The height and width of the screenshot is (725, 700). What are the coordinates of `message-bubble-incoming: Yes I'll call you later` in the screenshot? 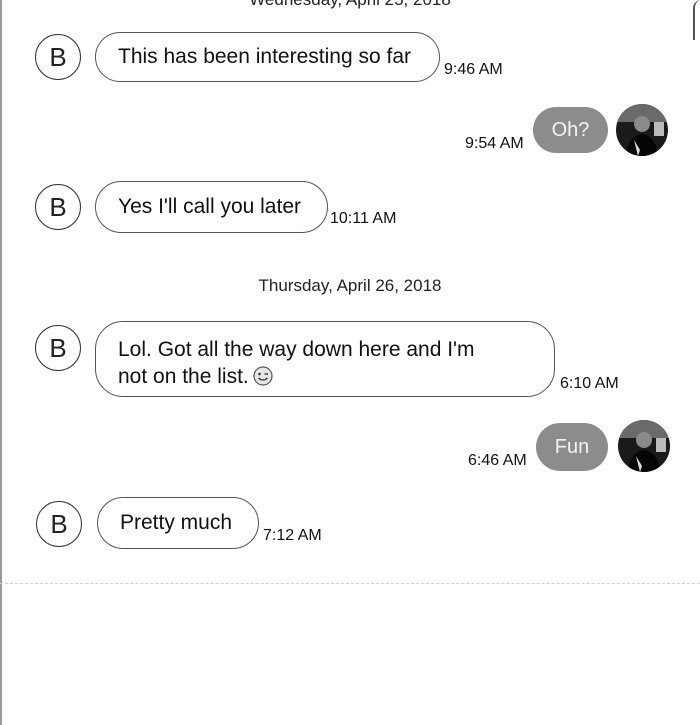 It's located at (211, 207).